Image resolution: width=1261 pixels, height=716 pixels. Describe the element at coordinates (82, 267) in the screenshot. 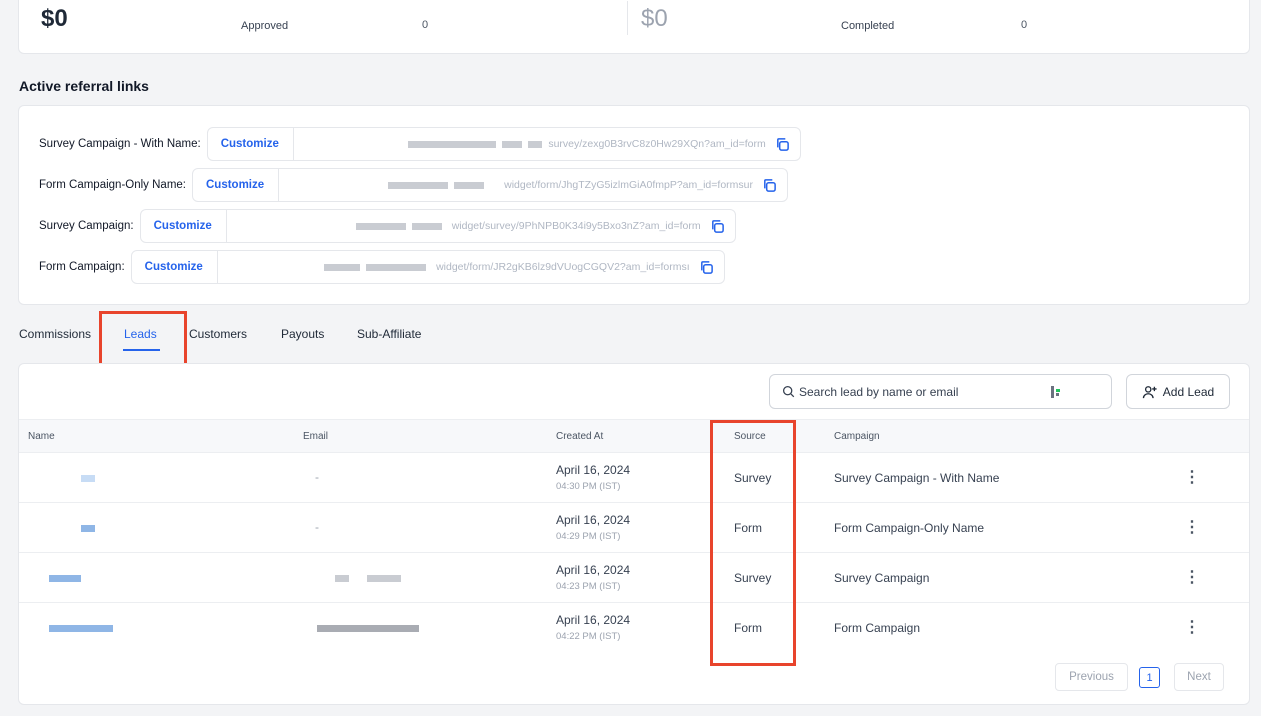

I see `link-label: Form Campaign:` at that location.